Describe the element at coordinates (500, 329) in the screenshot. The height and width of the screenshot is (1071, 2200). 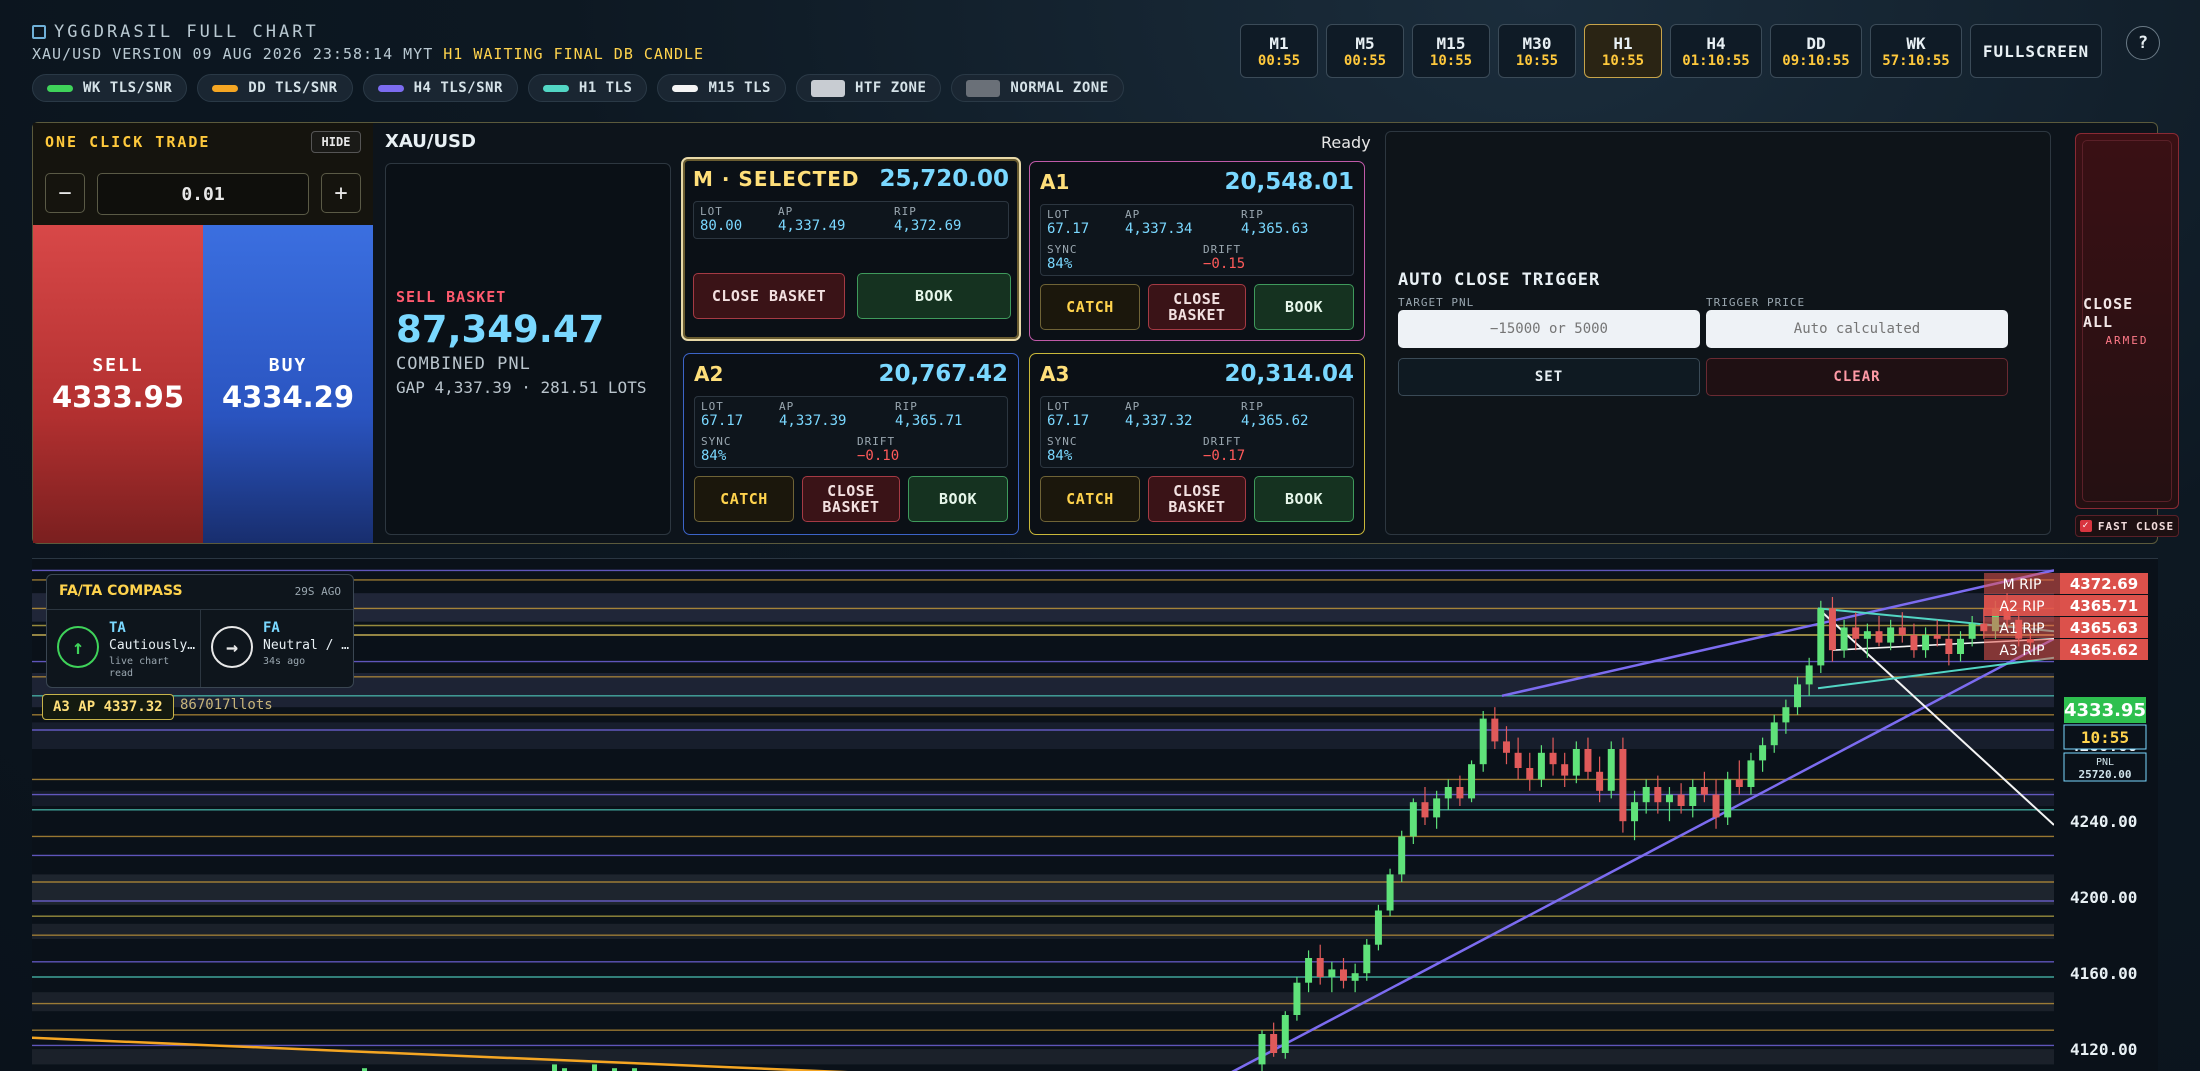
I see `sell-basket-value: 87,349.47` at that location.